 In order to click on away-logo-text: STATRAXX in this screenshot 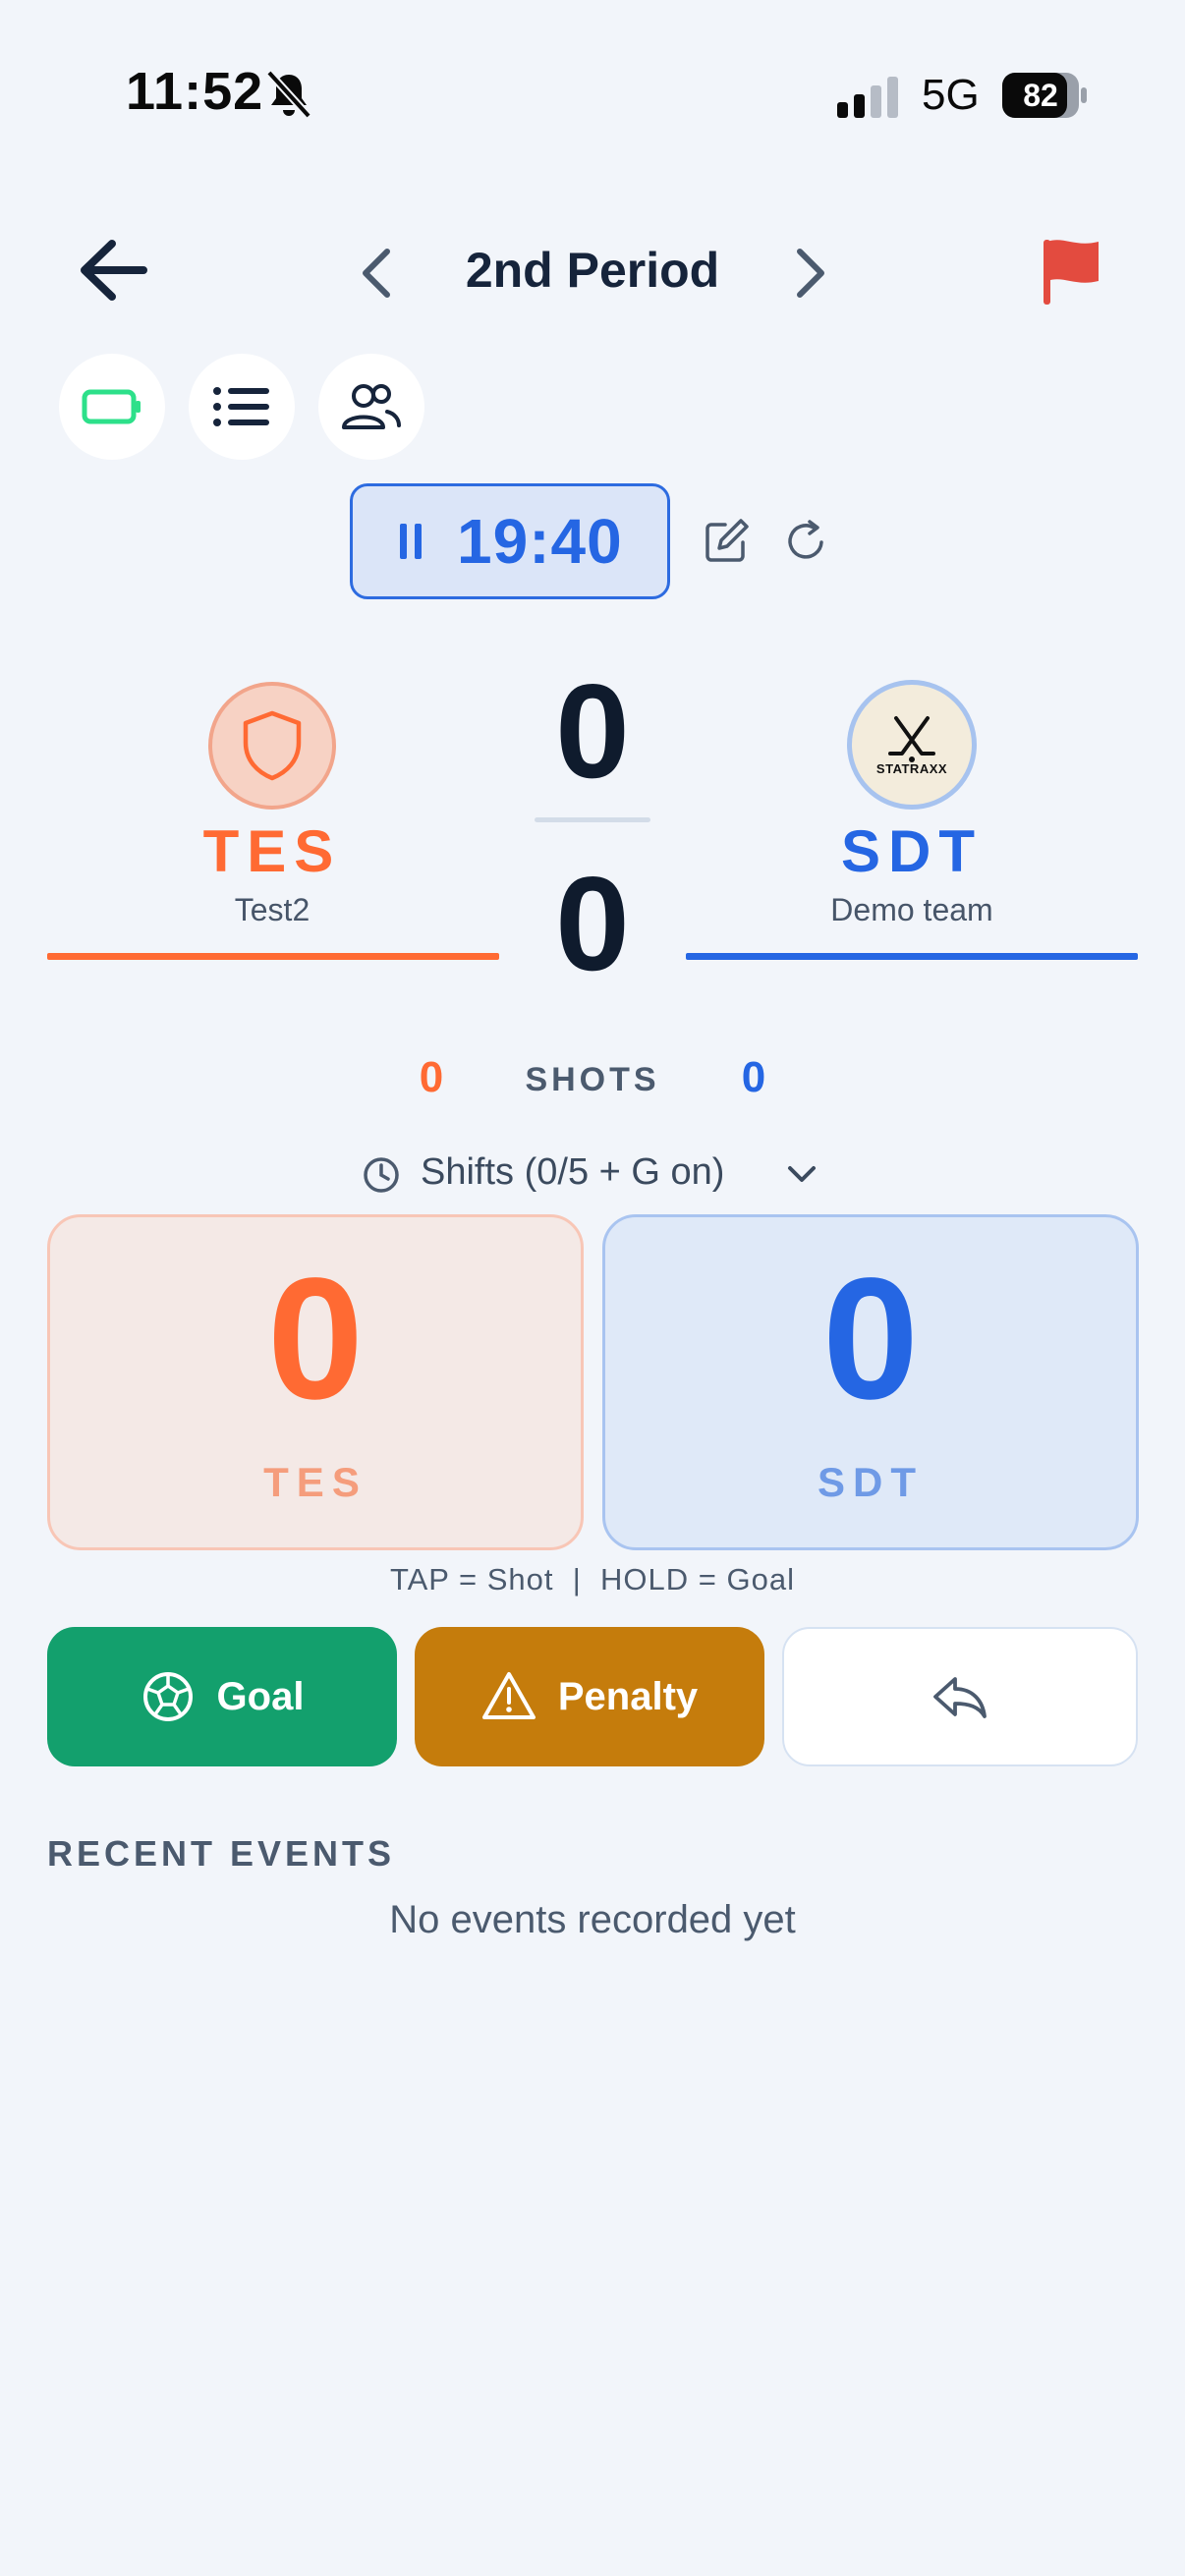, I will do `click(912, 768)`.